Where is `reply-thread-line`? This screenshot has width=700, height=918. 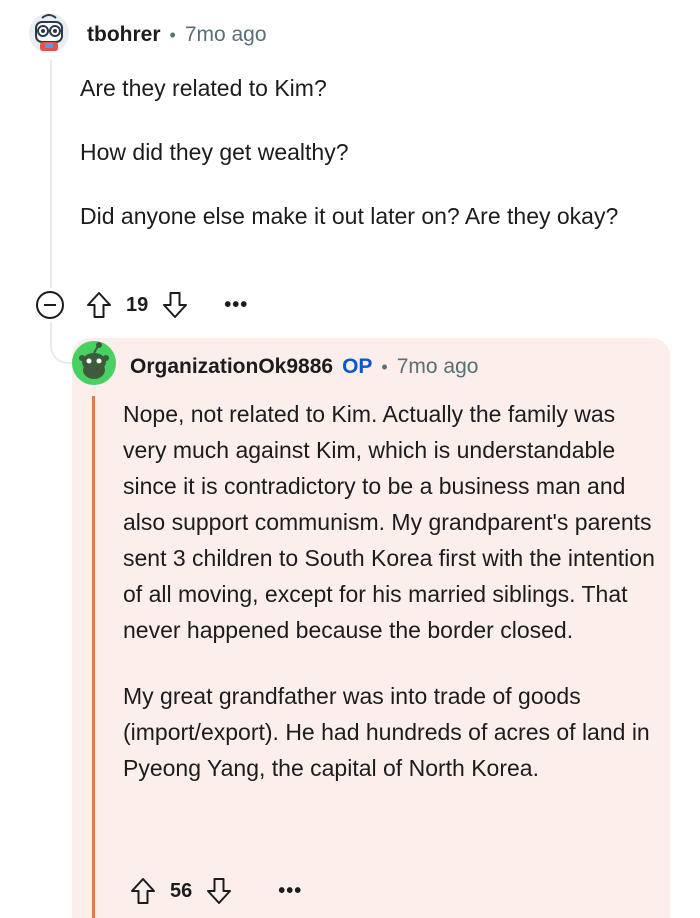
reply-thread-line is located at coordinates (93, 657).